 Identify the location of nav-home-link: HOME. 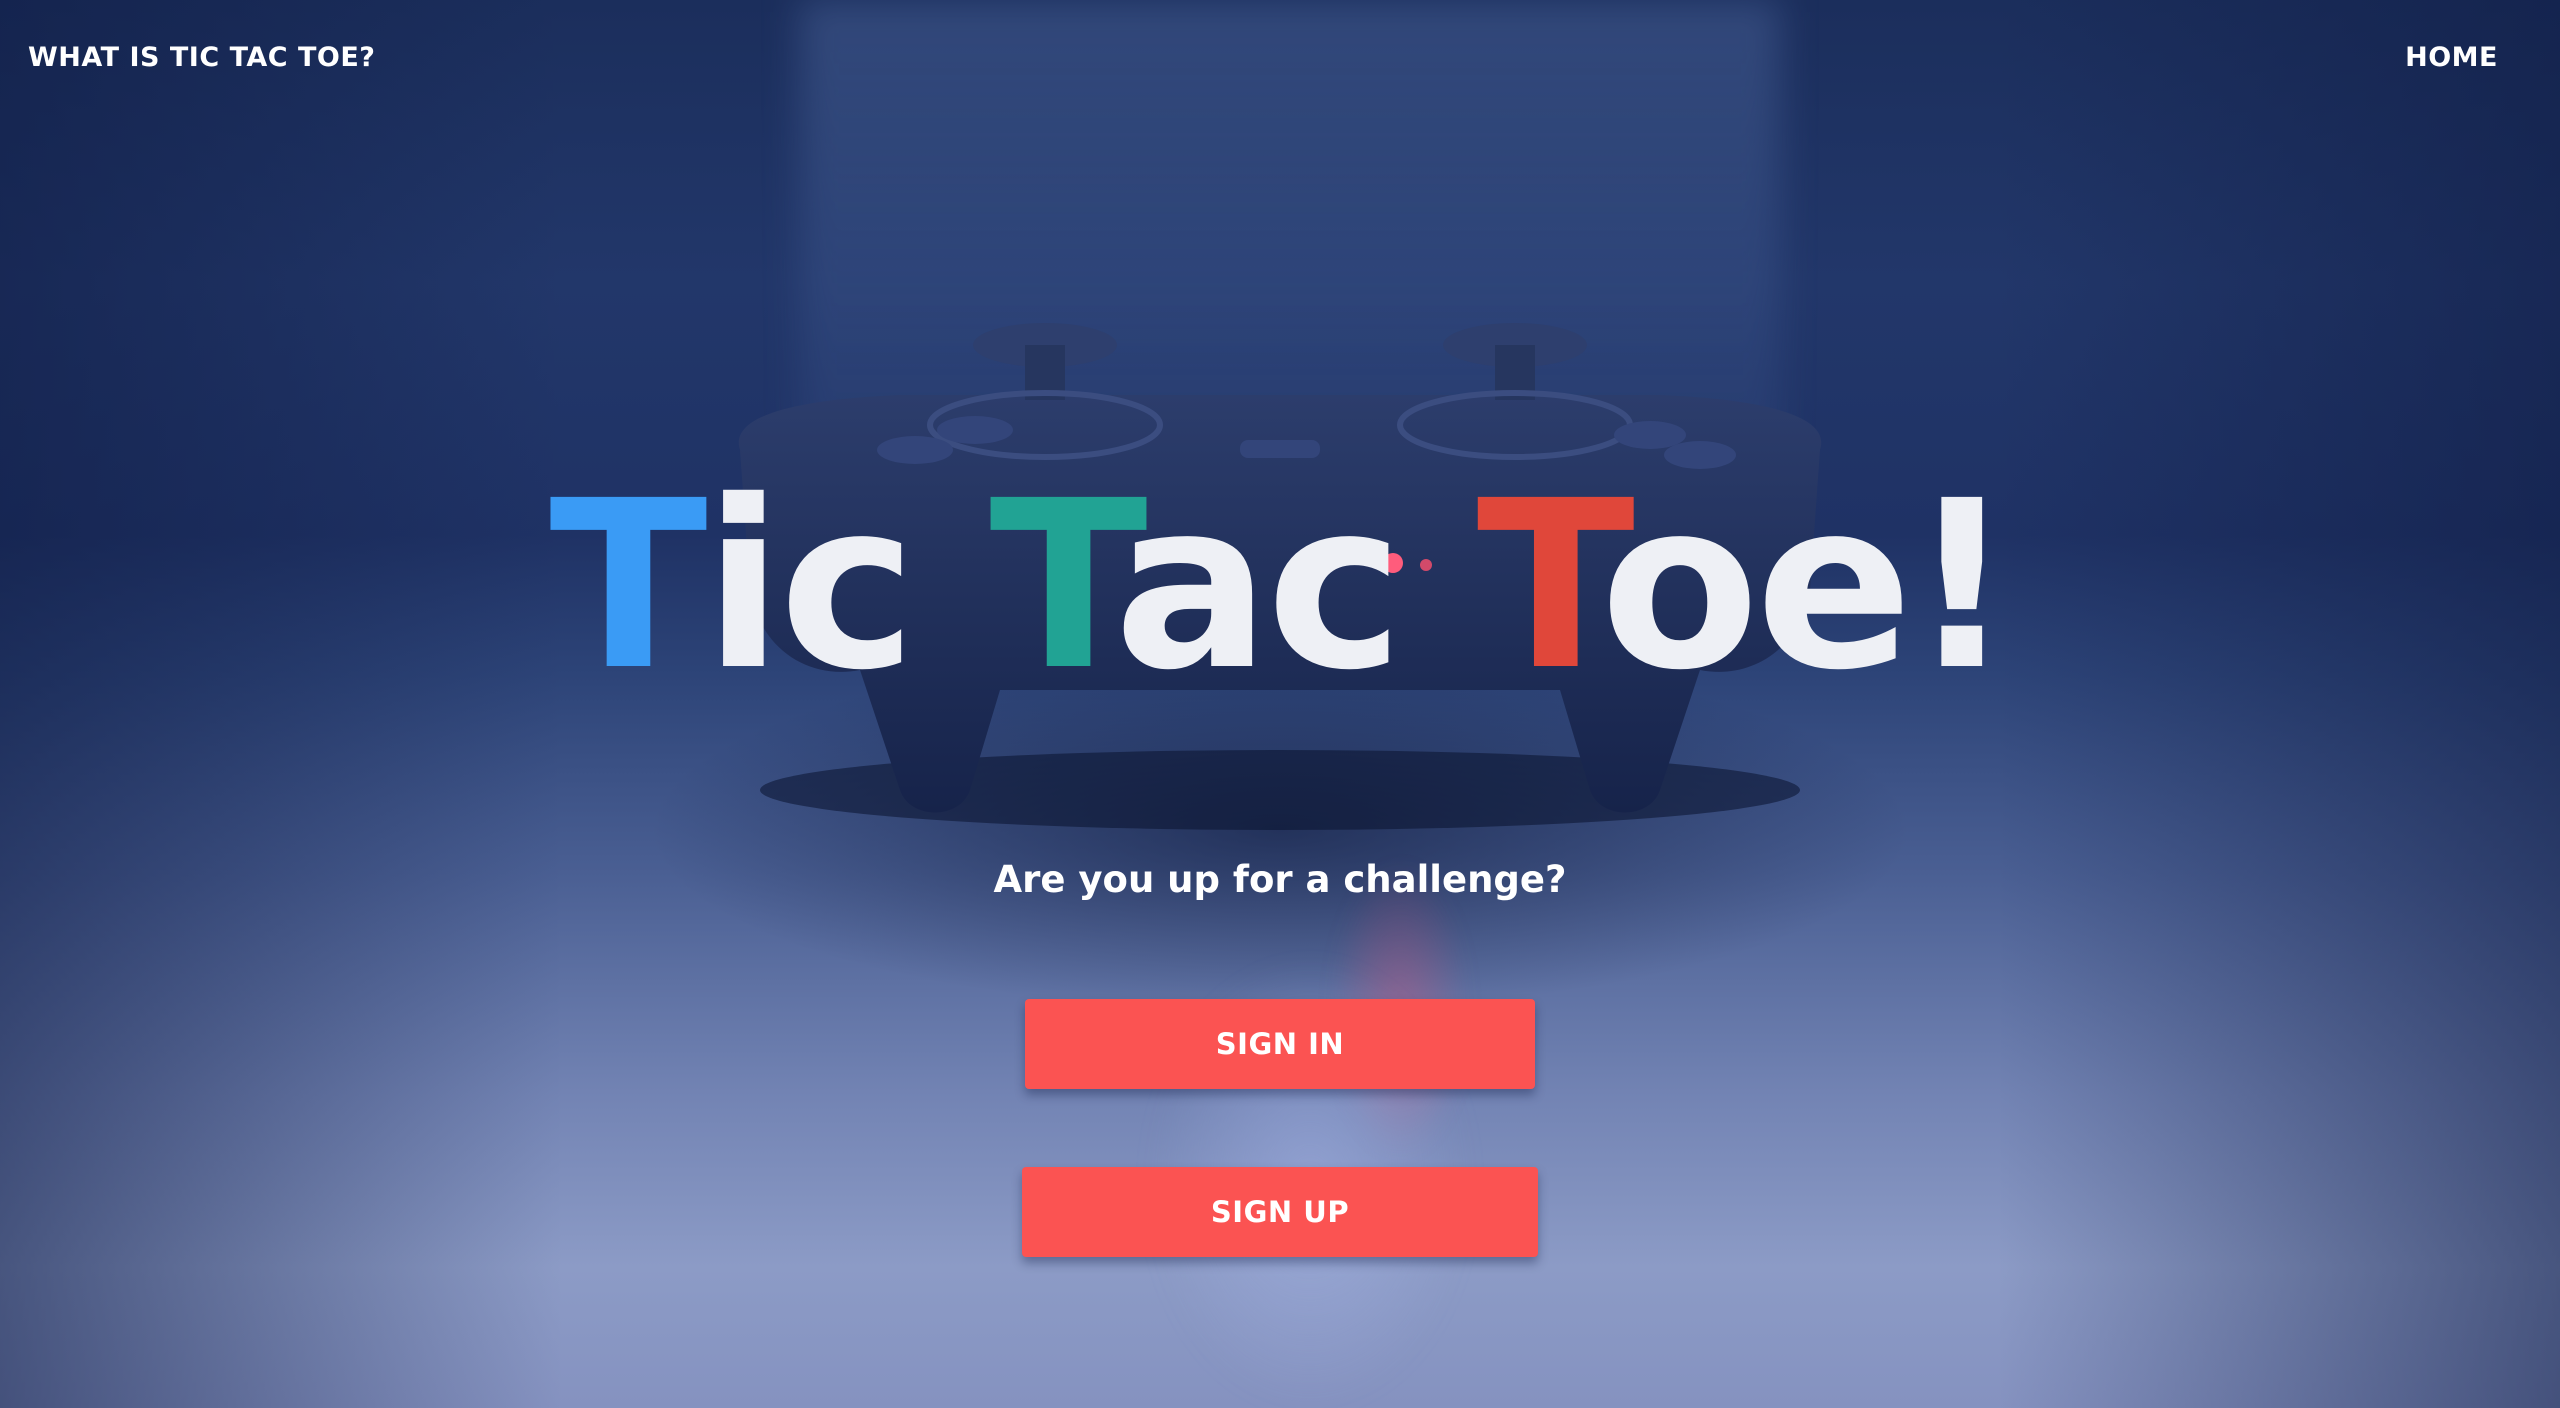
(2451, 57).